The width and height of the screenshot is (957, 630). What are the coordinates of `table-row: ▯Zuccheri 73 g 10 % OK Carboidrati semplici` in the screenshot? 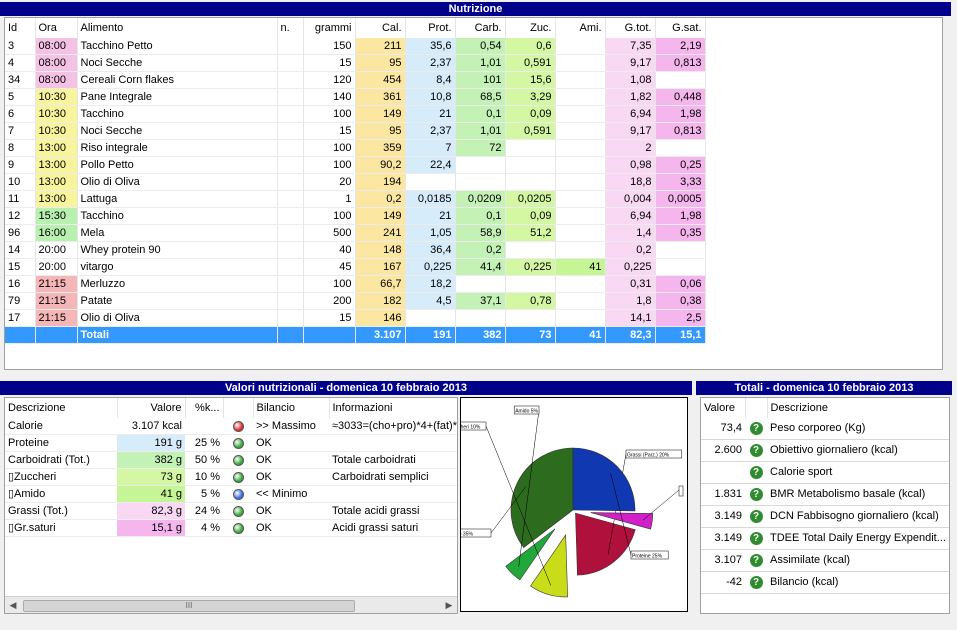 It's located at (231, 477).